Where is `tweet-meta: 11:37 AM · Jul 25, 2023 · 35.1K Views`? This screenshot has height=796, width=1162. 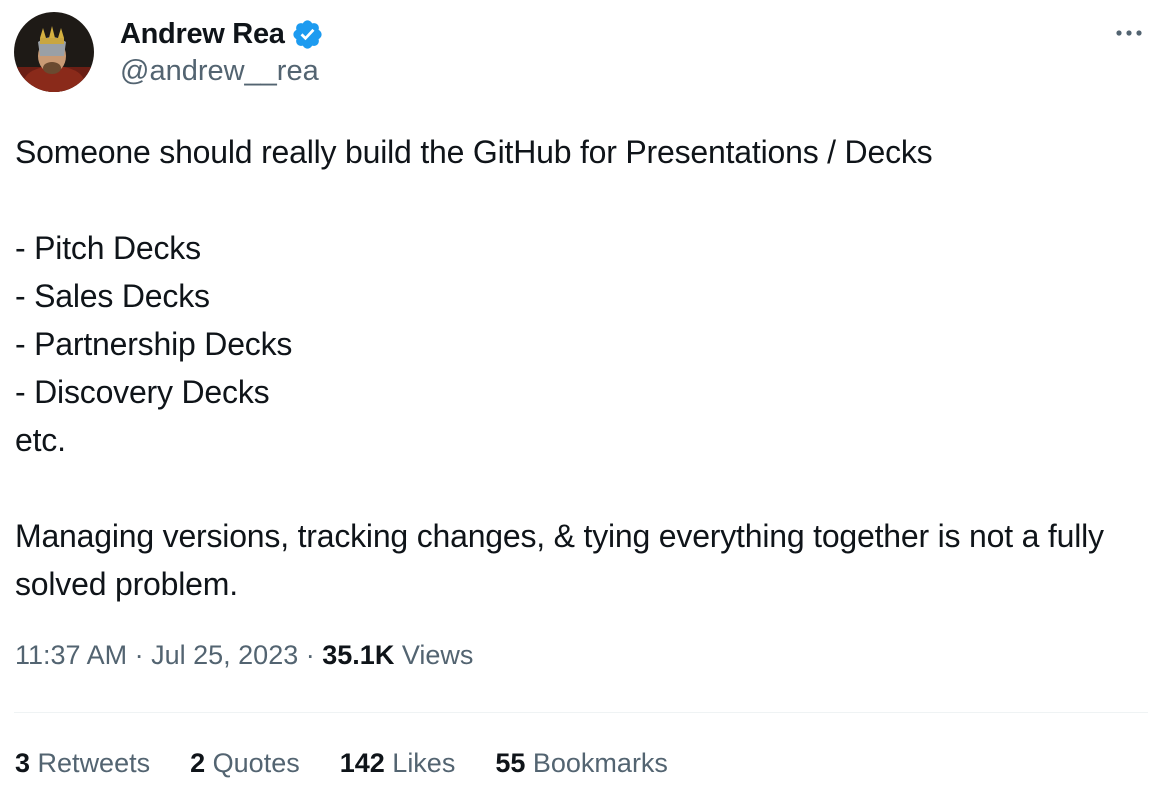
tweet-meta: 11:37 AM · Jul 25, 2023 · 35.1K Views is located at coordinates (244, 655).